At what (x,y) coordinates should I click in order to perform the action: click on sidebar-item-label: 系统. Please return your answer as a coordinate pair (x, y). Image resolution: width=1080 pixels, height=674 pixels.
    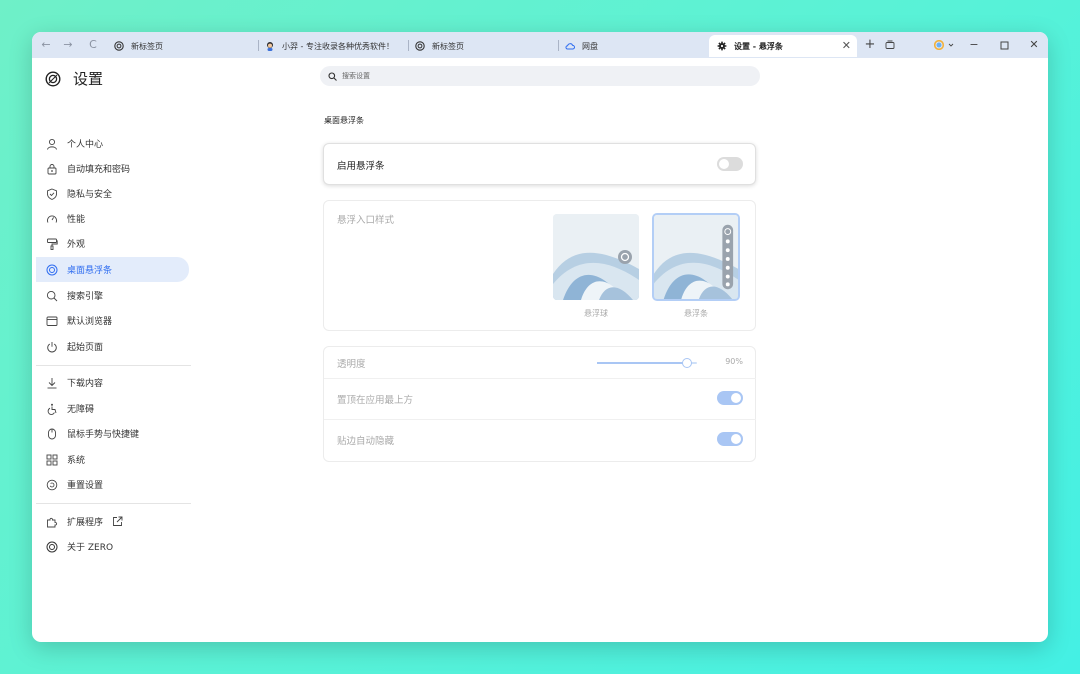
    Looking at the image, I should click on (76, 461).